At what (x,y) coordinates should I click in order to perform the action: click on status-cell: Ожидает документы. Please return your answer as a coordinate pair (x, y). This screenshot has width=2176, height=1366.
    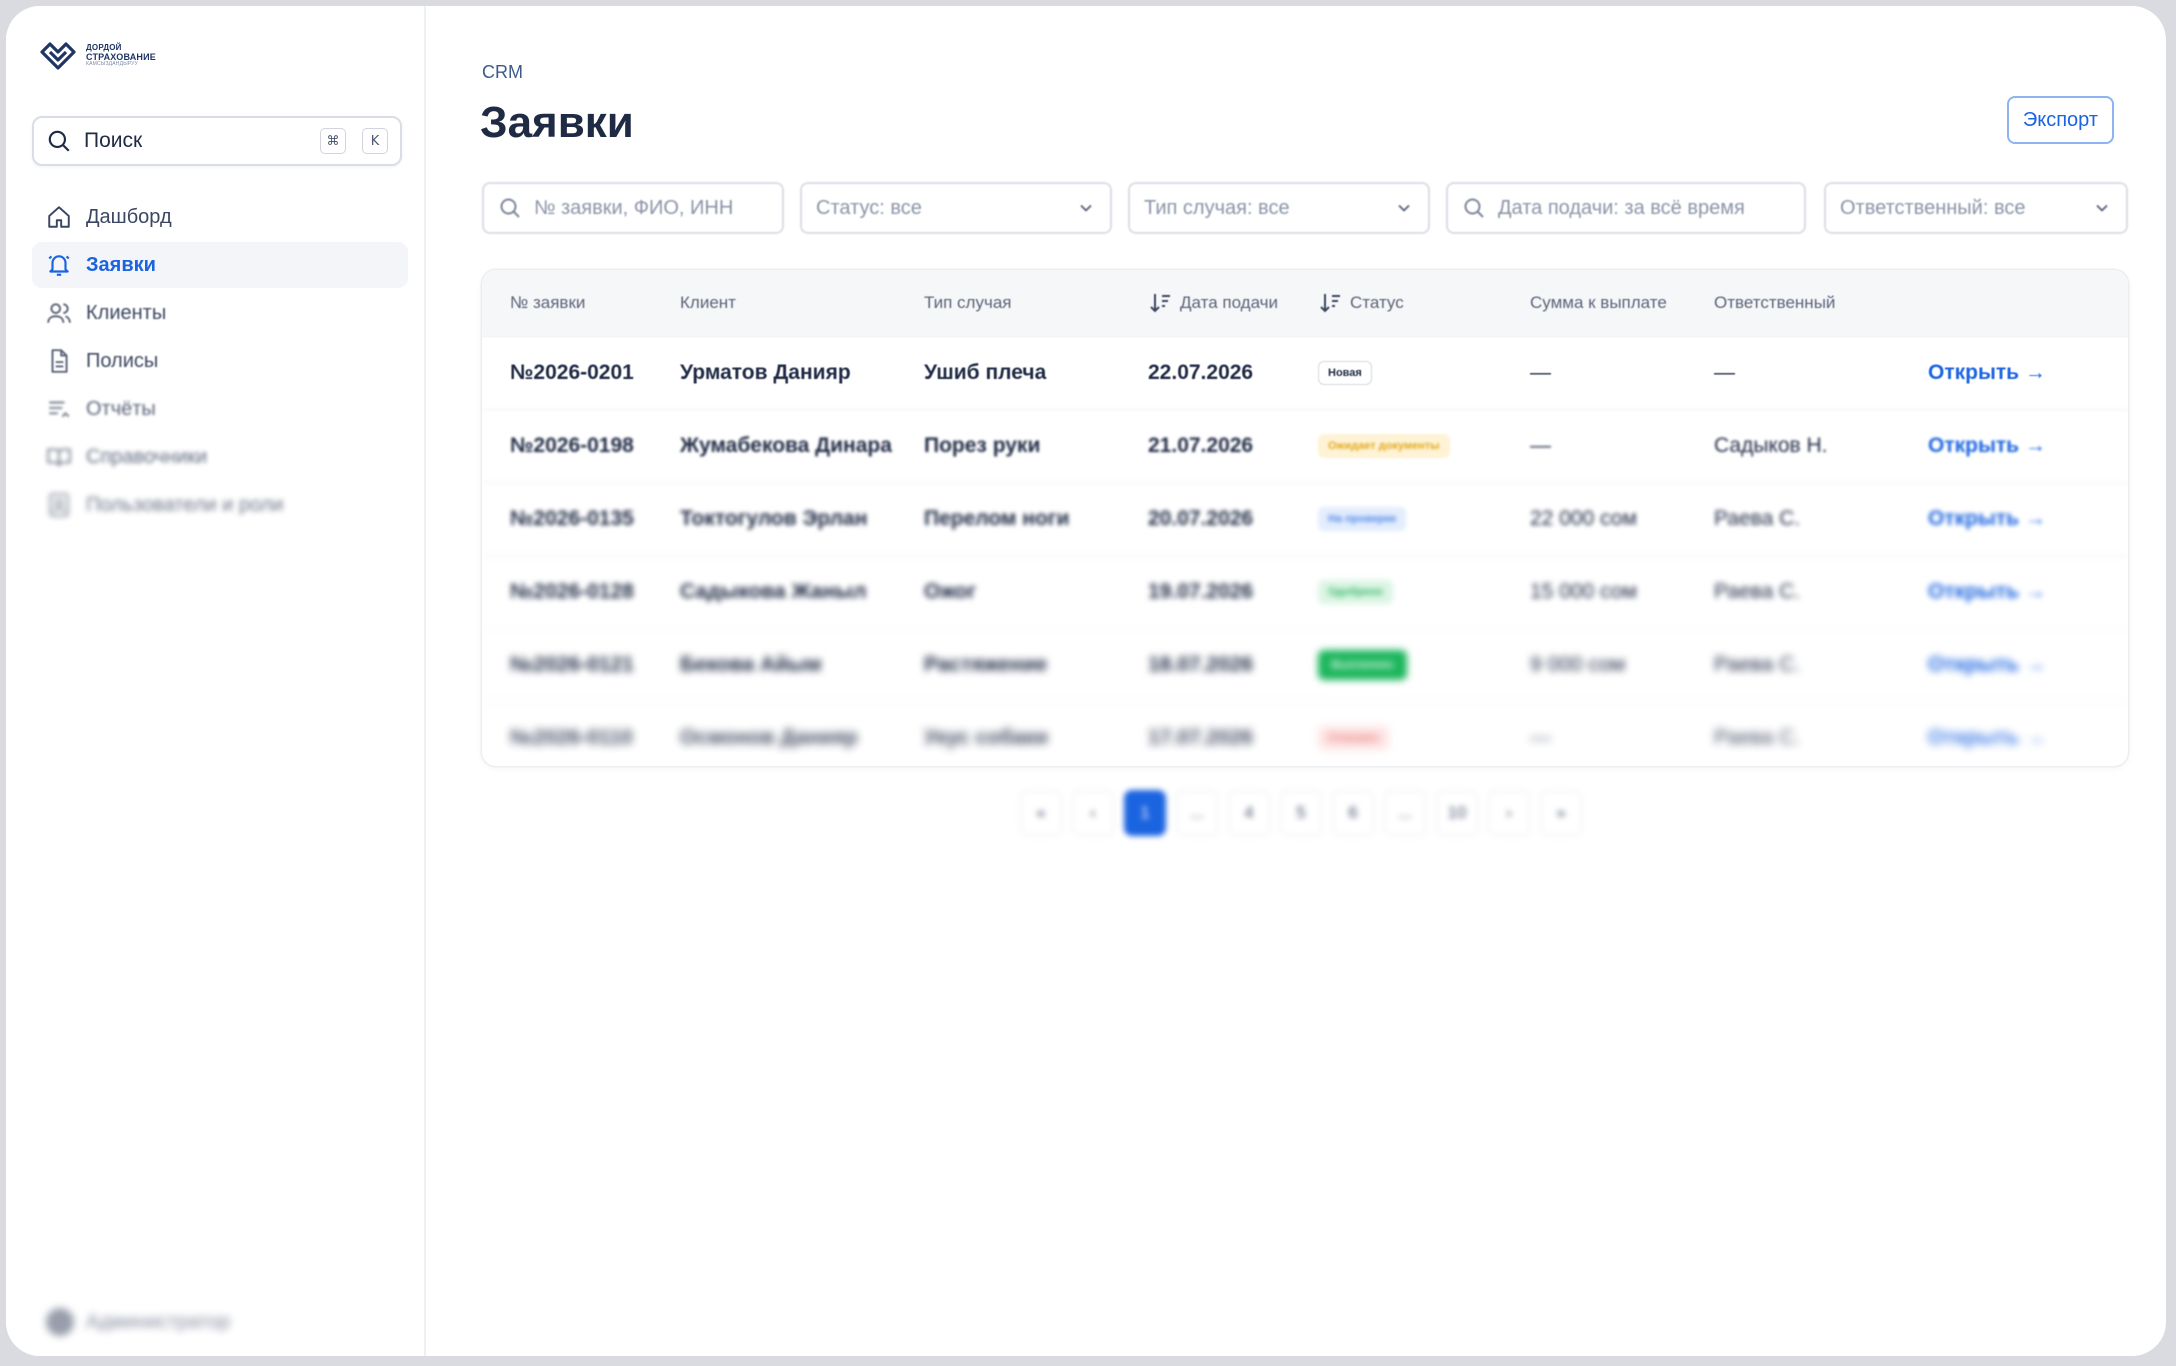
    Looking at the image, I should click on (1384, 446).